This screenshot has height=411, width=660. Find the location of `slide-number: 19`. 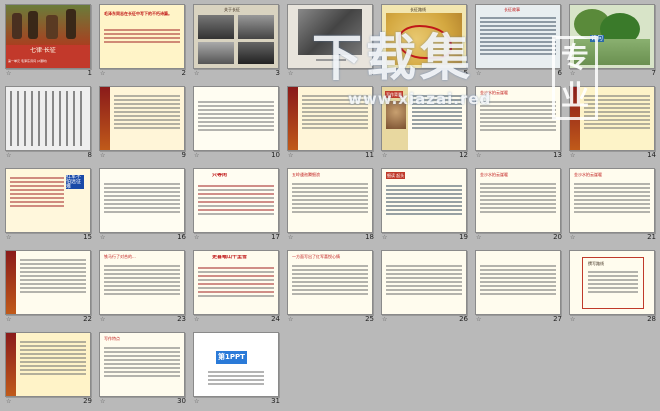

slide-number: 19 is located at coordinates (463, 237).